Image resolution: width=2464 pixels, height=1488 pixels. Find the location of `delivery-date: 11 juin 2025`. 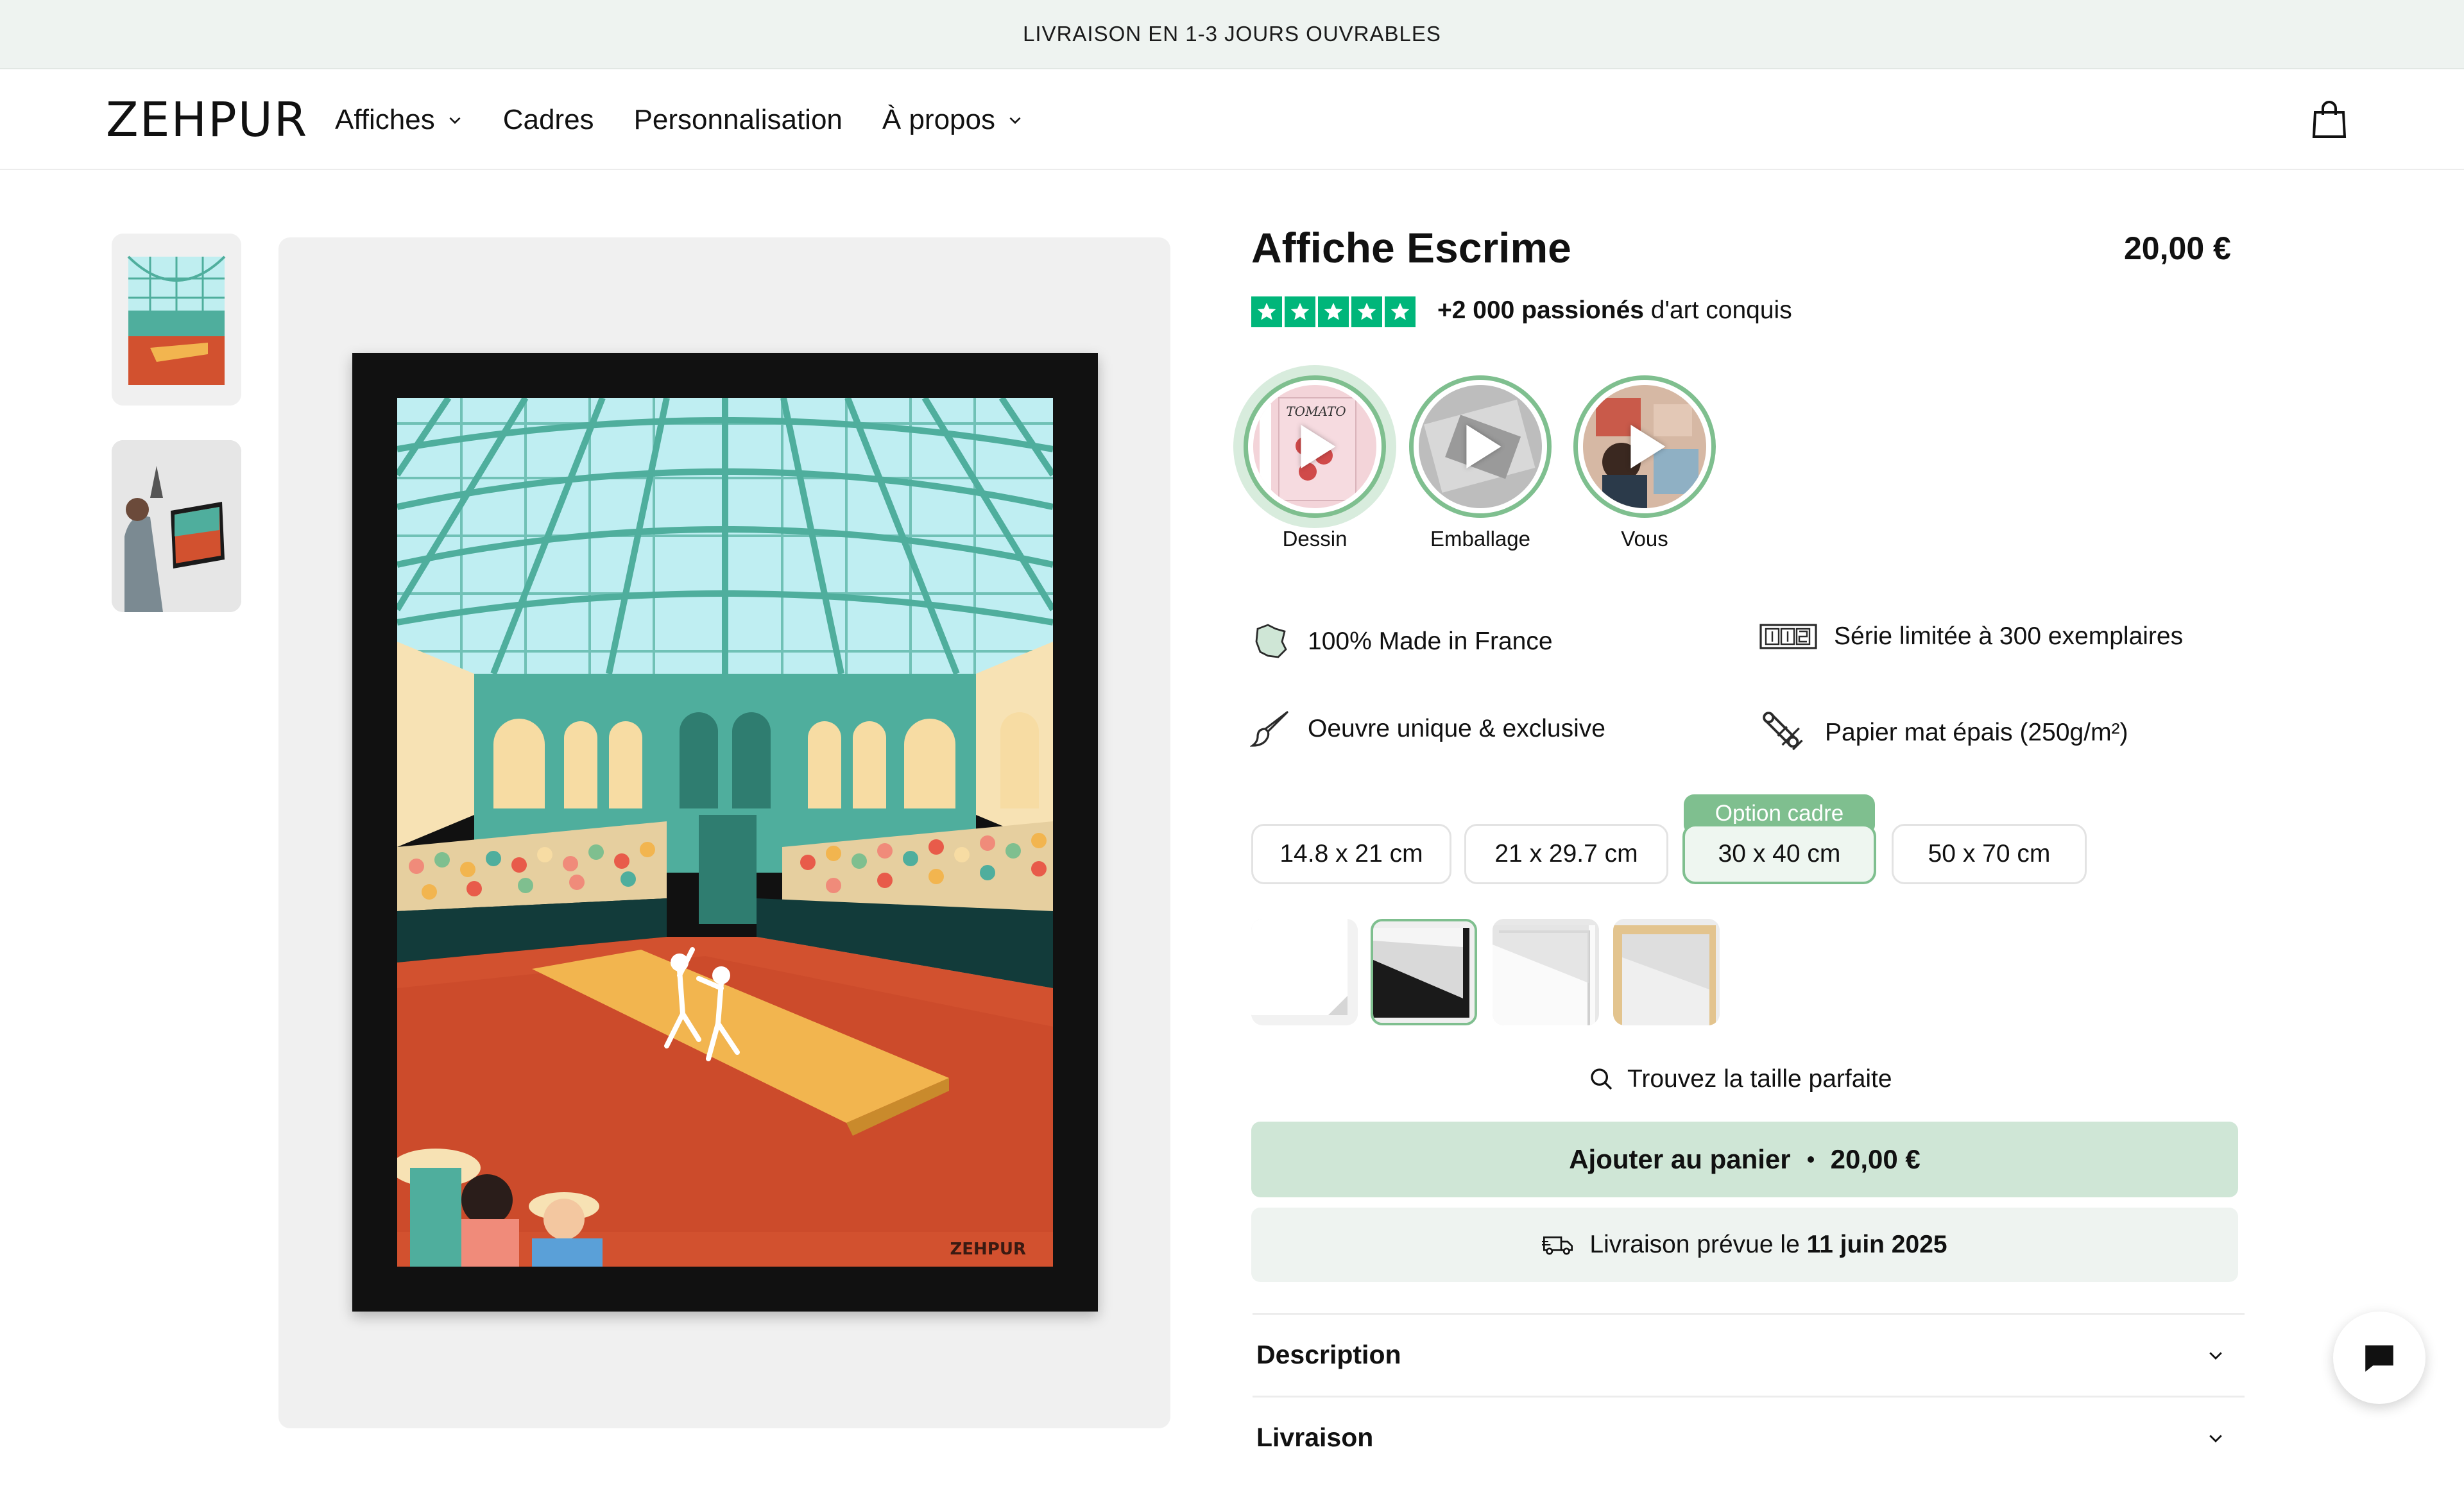

delivery-date: 11 juin 2025 is located at coordinates (1877, 1244).